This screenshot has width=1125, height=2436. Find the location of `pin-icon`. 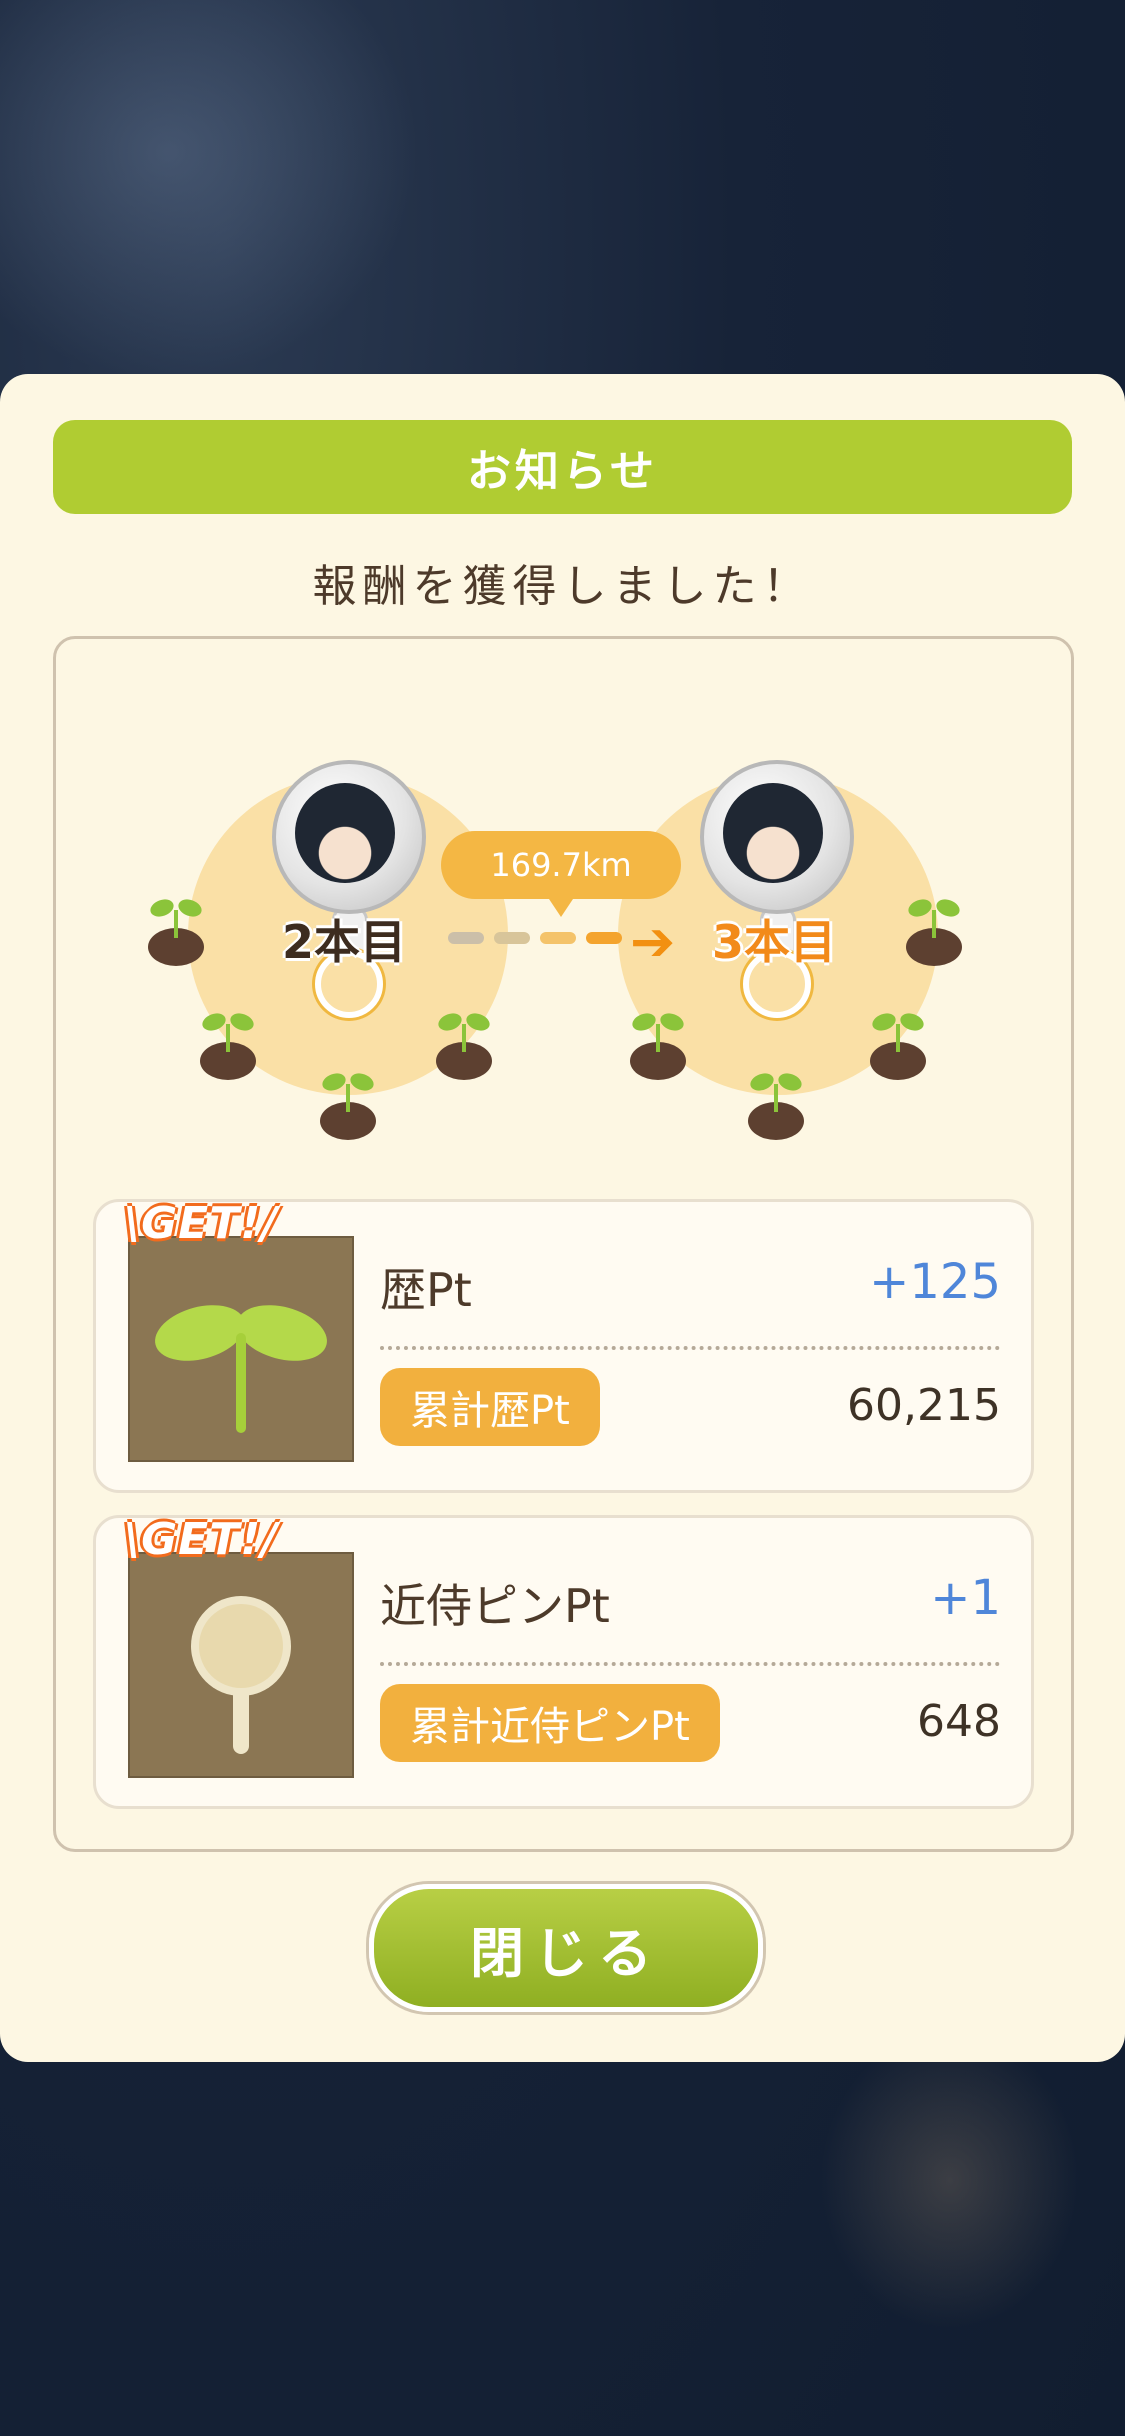

pin-icon is located at coordinates (241, 1675).